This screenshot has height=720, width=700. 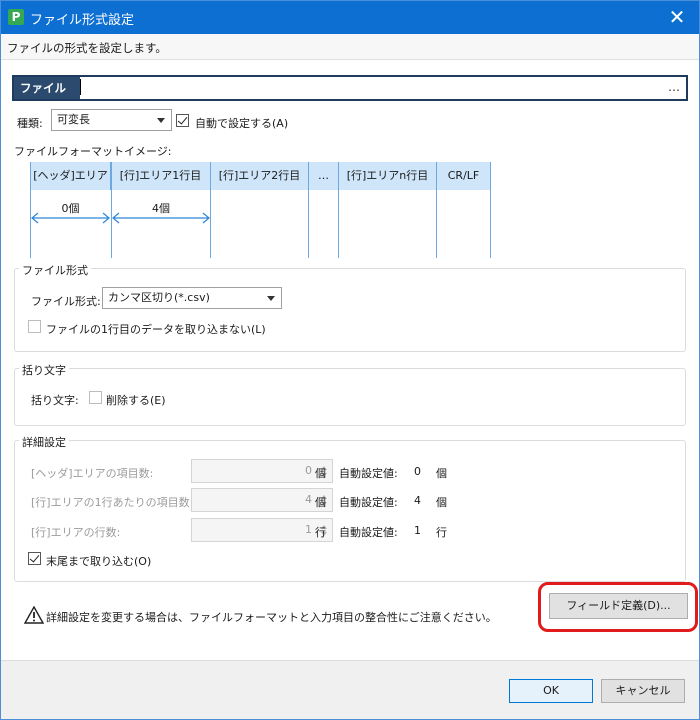 I want to click on diagram-row-n: [行]エリアn行目, so click(x=388, y=176).